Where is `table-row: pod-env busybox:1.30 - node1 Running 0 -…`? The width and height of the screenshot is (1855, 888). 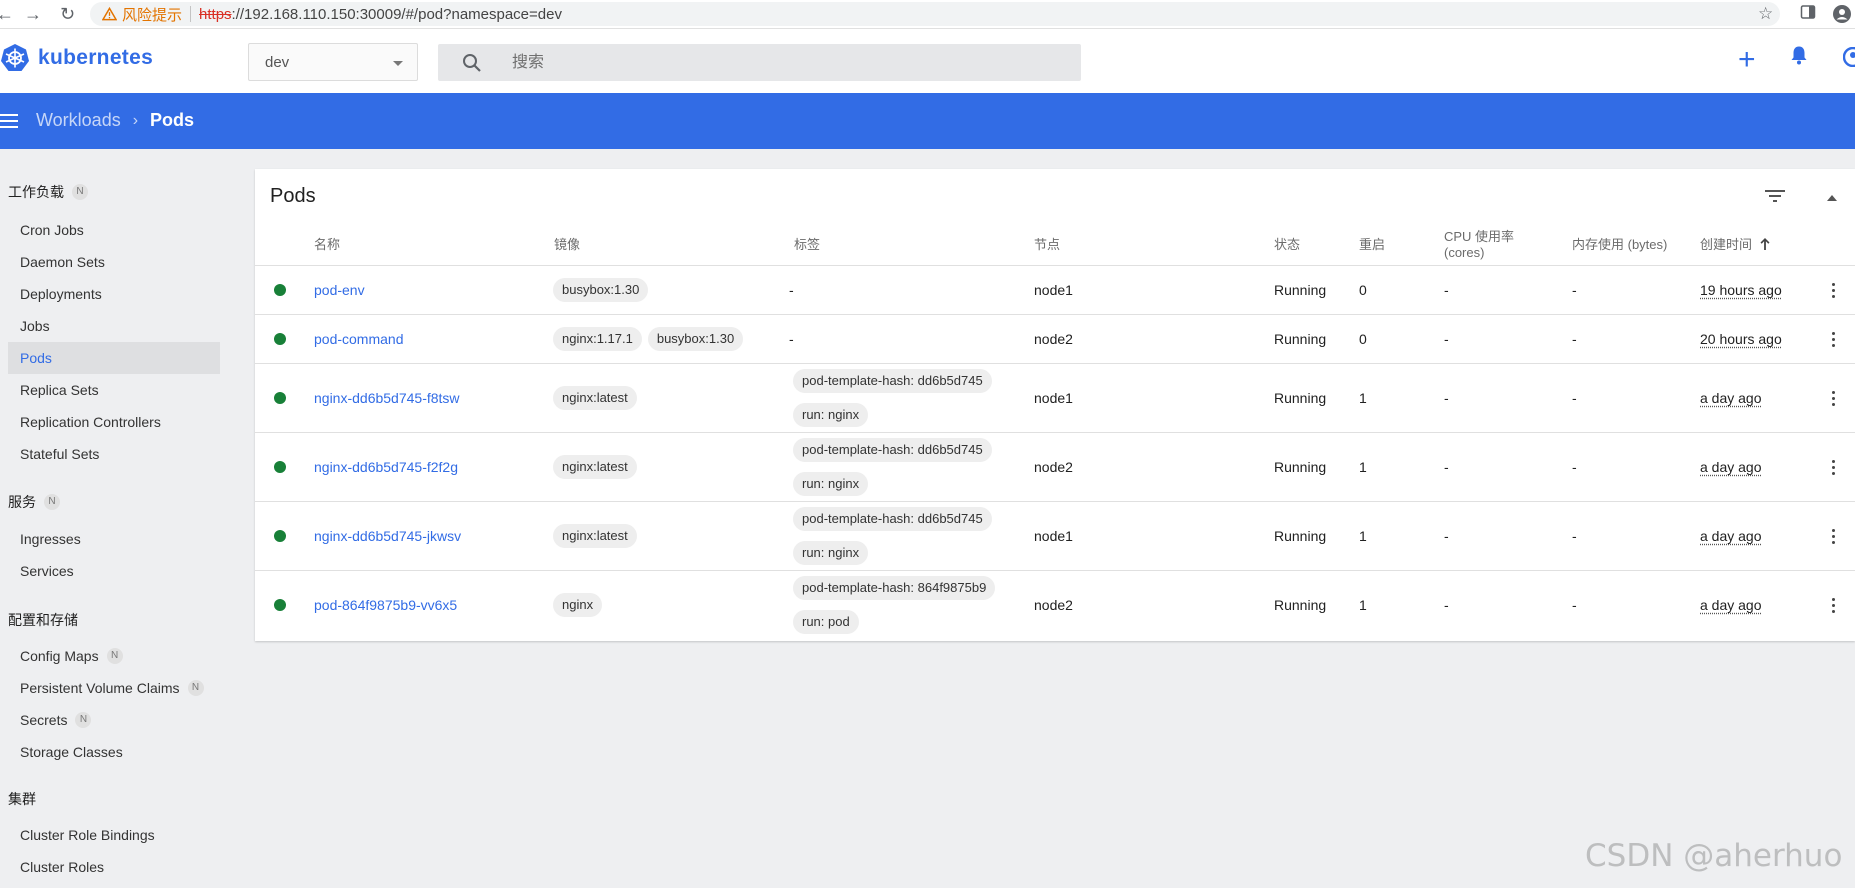 table-row: pod-env busybox:1.30 - node1 Running 0 -… is located at coordinates (1055, 290).